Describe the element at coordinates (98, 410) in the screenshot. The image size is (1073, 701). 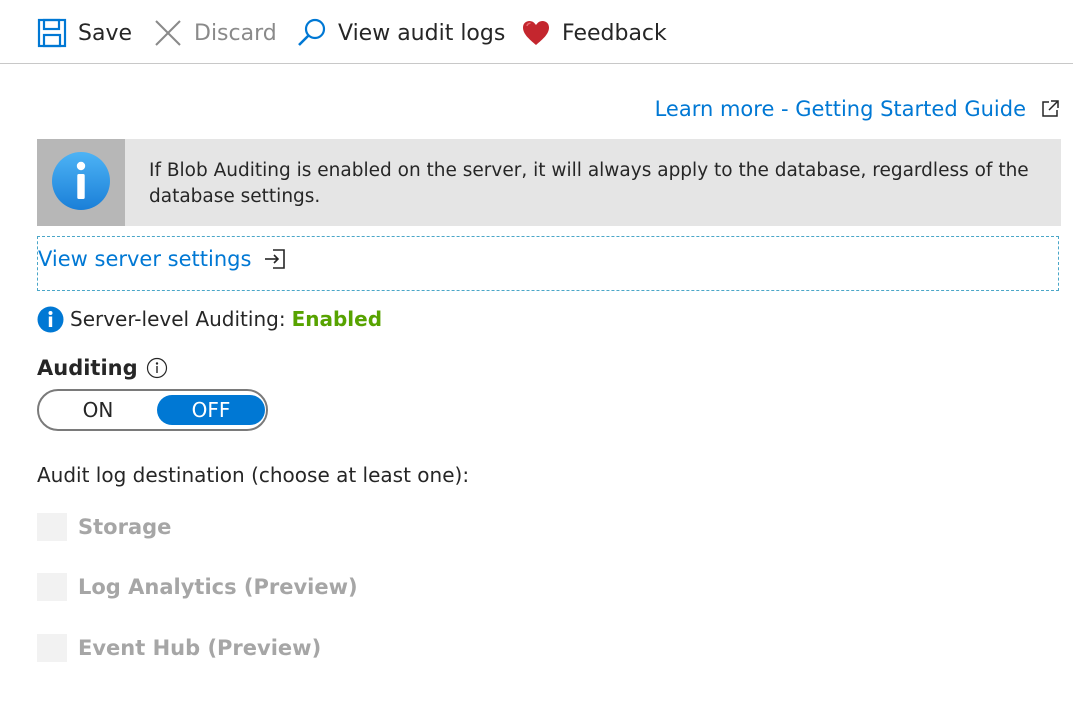
I see `toggle-on-option: ON` at that location.